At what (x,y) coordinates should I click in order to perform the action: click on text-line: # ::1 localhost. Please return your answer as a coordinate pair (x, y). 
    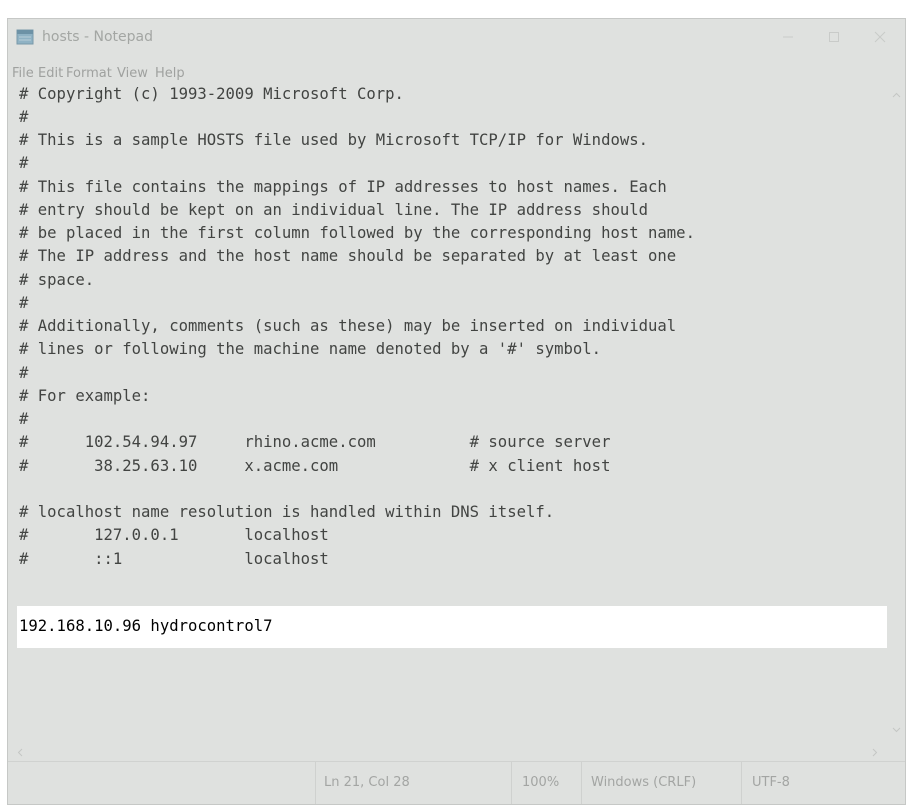
    Looking at the image, I should click on (174, 559).